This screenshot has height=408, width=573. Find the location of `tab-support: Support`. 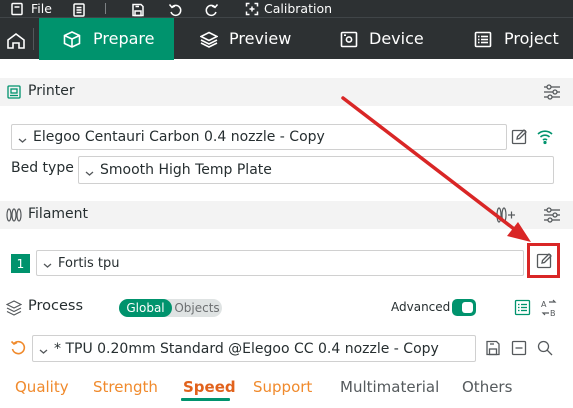

tab-support: Support is located at coordinates (282, 387).